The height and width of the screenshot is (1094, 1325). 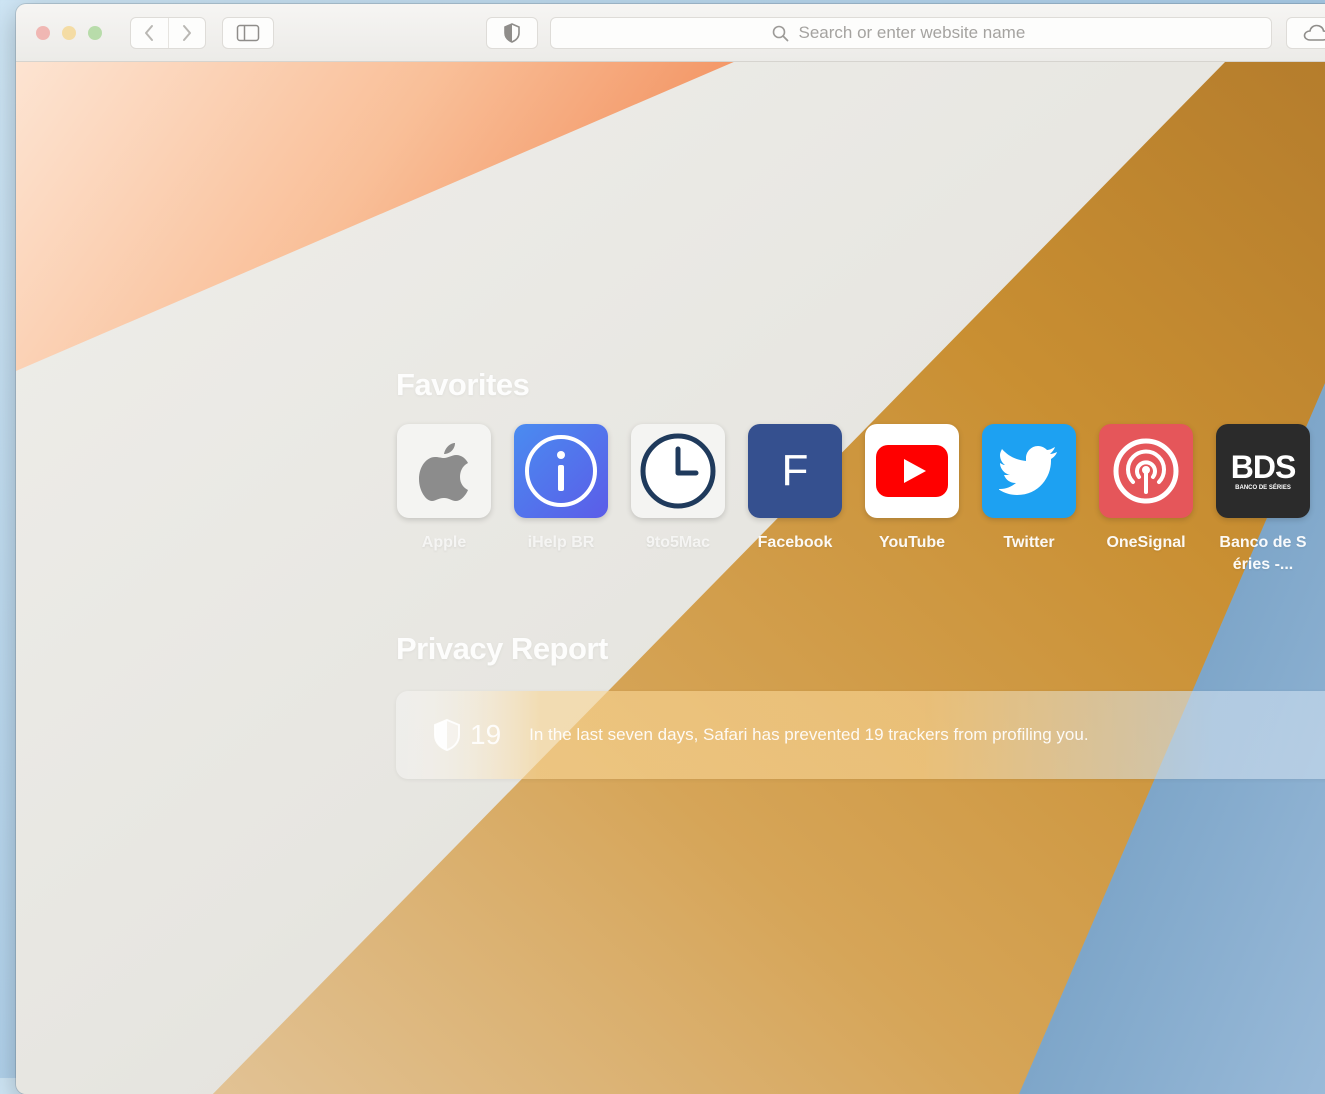 I want to click on icloud-tabs-button, so click(x=1305, y=33).